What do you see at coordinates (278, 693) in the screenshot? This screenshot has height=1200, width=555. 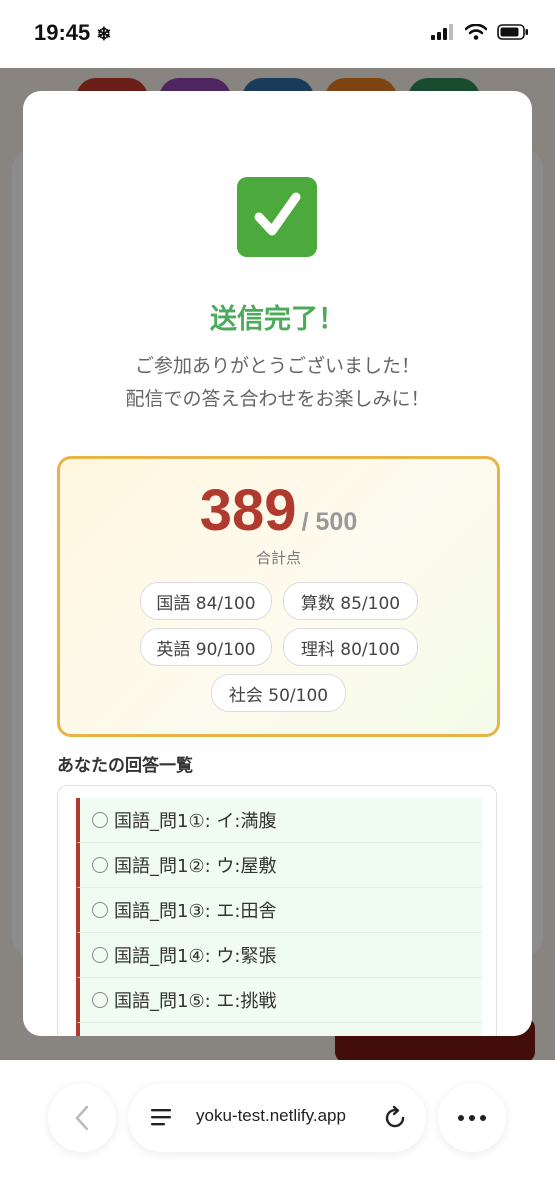 I see `subject-score-chip: 社会 50/100` at bounding box center [278, 693].